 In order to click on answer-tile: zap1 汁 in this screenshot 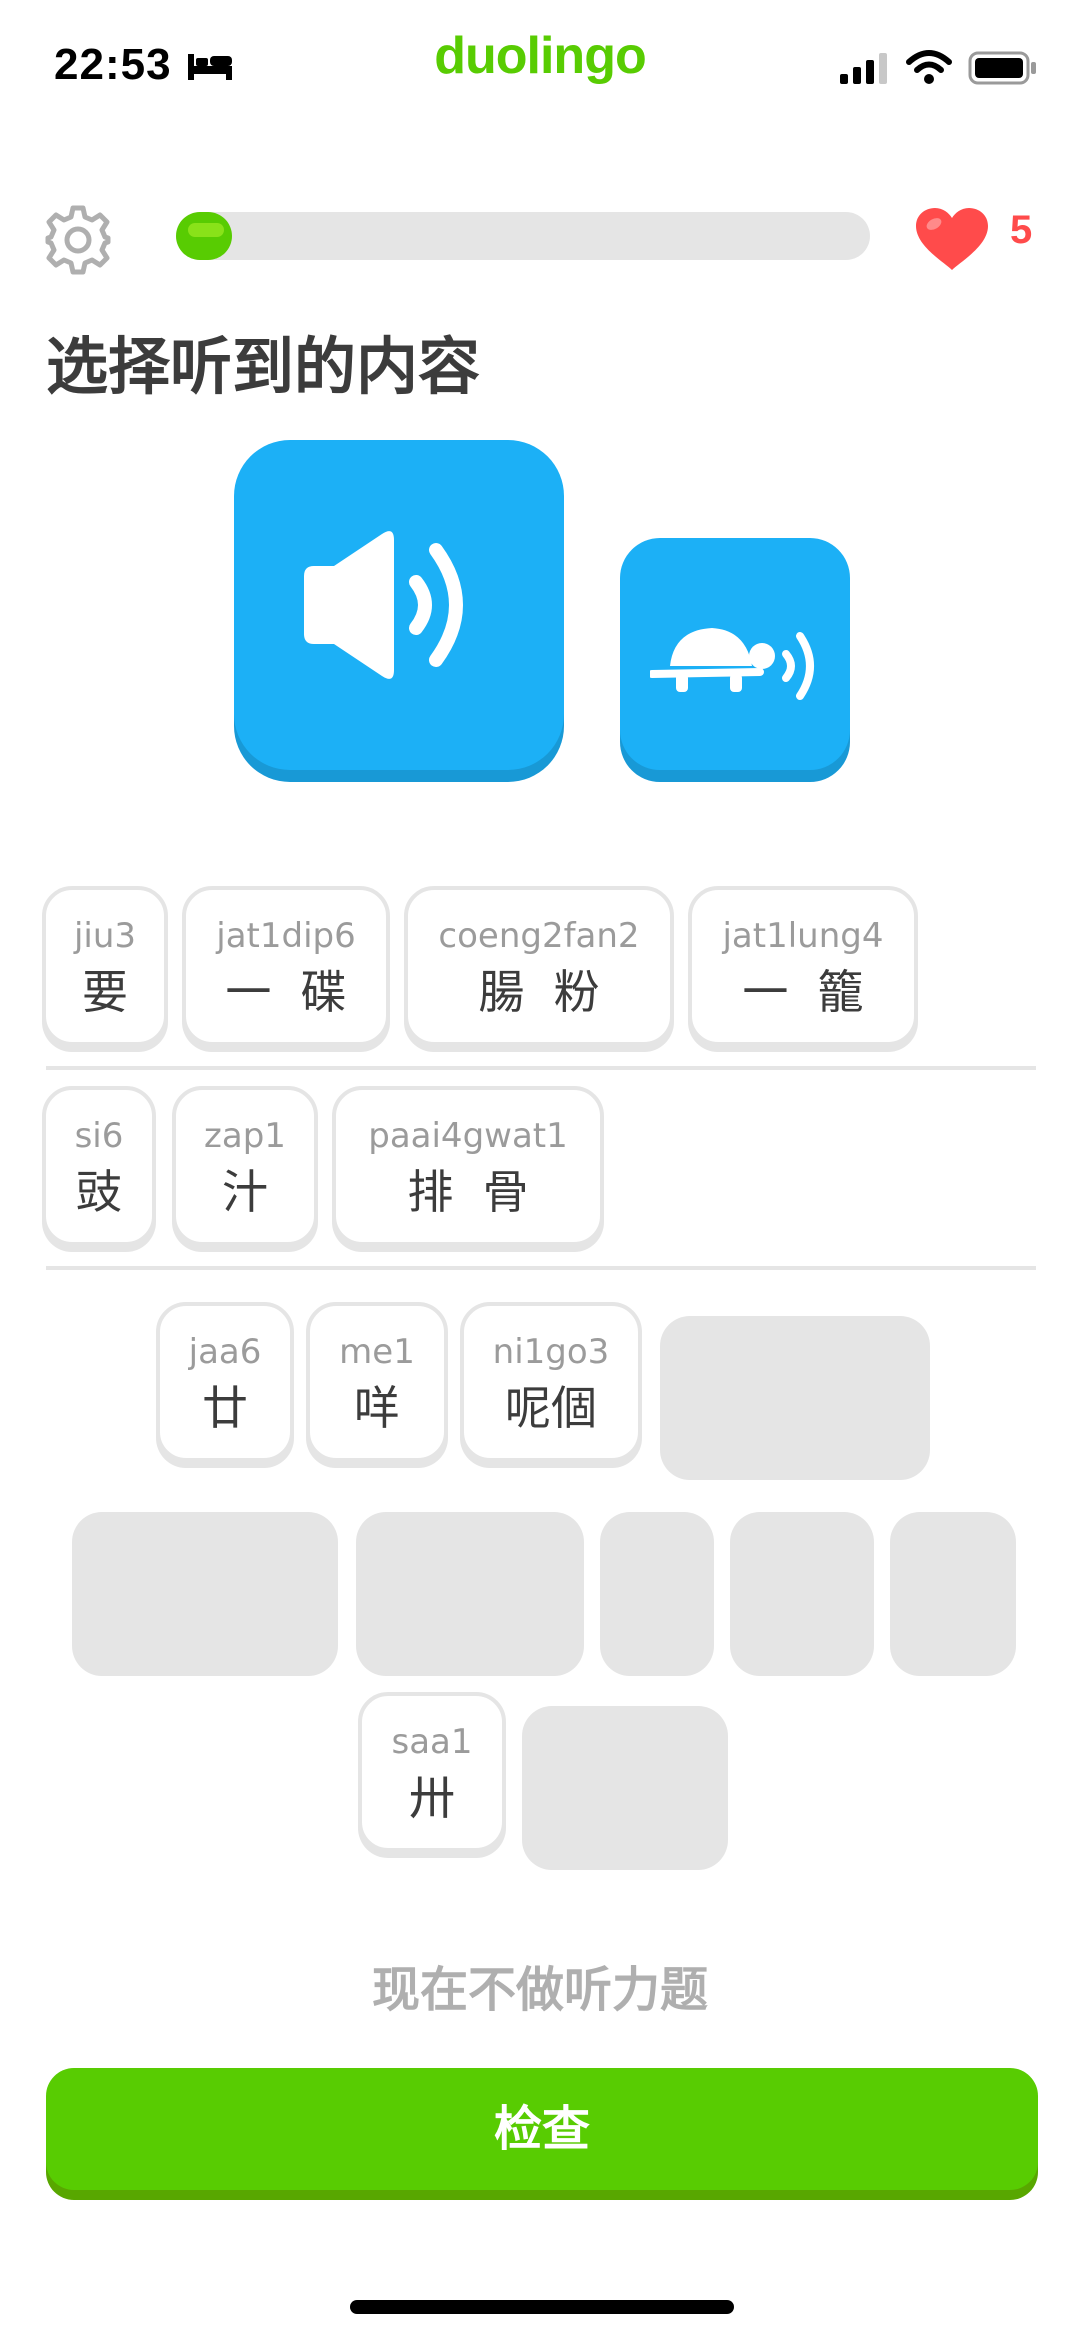, I will do `click(245, 1166)`.